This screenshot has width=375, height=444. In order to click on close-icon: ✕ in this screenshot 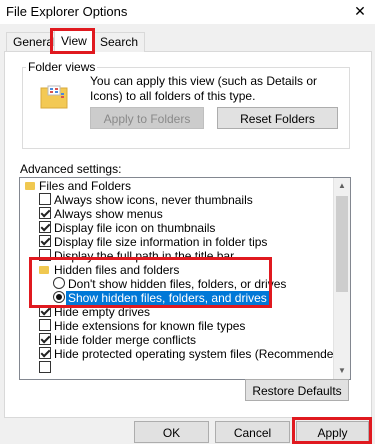, I will do `click(360, 11)`.